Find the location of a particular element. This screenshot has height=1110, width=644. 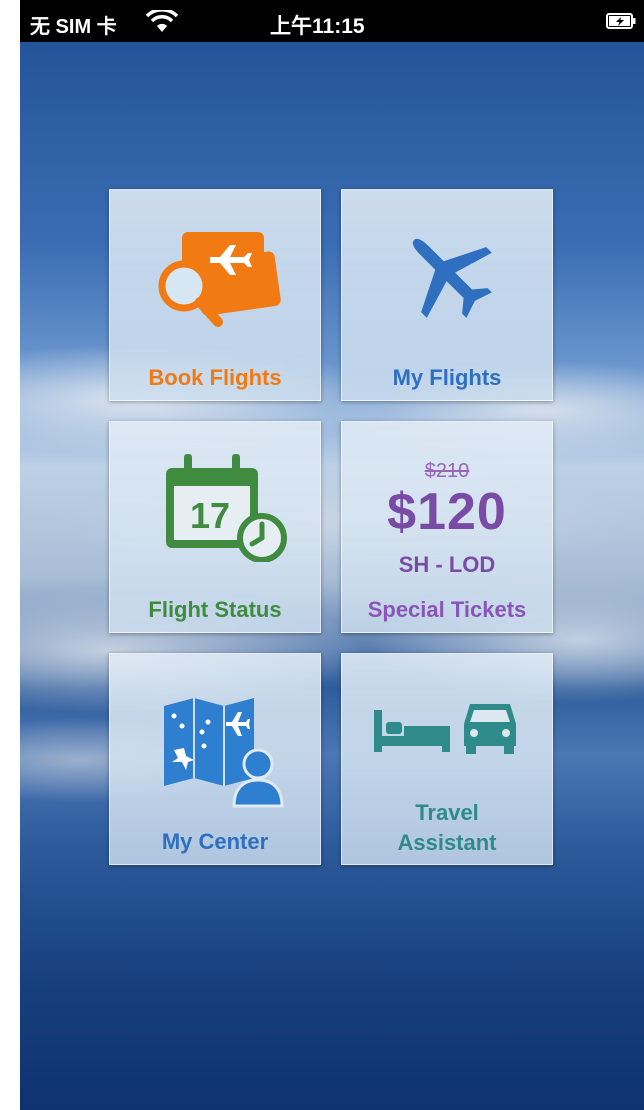

book-flights-label: Book Flights is located at coordinates (215, 377).